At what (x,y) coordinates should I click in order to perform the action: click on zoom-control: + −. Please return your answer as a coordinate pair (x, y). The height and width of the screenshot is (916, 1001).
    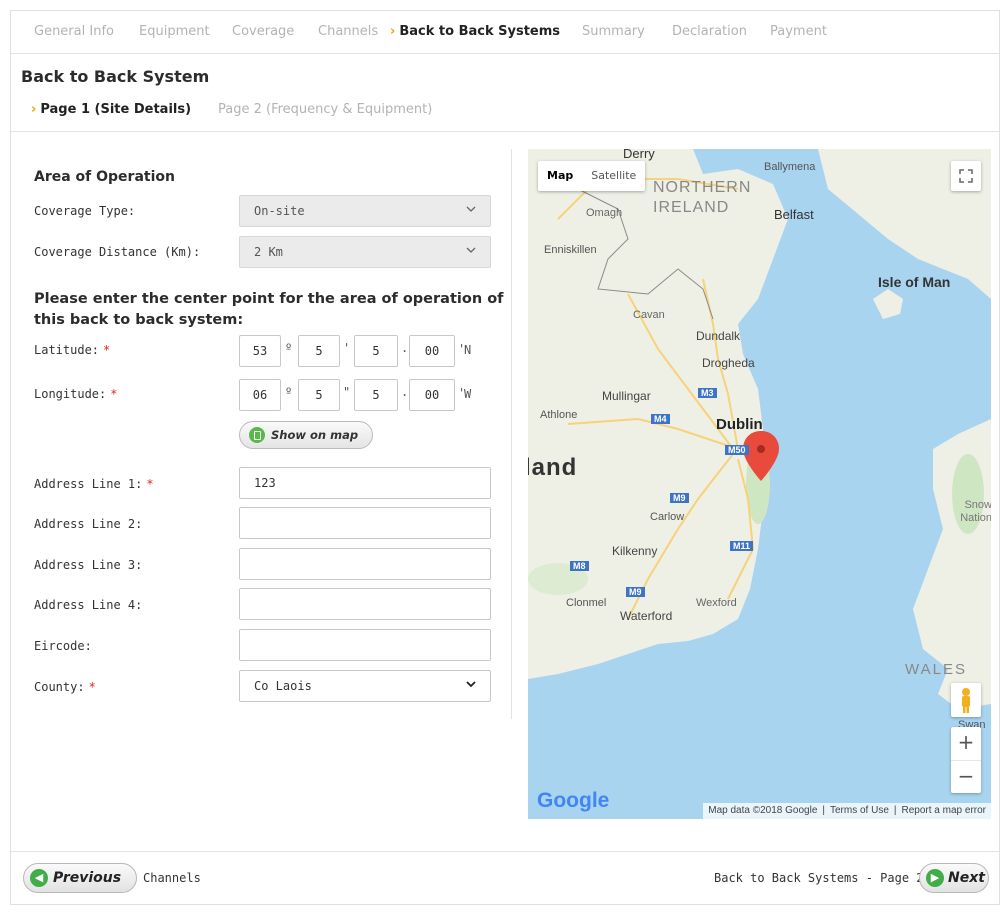
    Looking at the image, I should click on (966, 760).